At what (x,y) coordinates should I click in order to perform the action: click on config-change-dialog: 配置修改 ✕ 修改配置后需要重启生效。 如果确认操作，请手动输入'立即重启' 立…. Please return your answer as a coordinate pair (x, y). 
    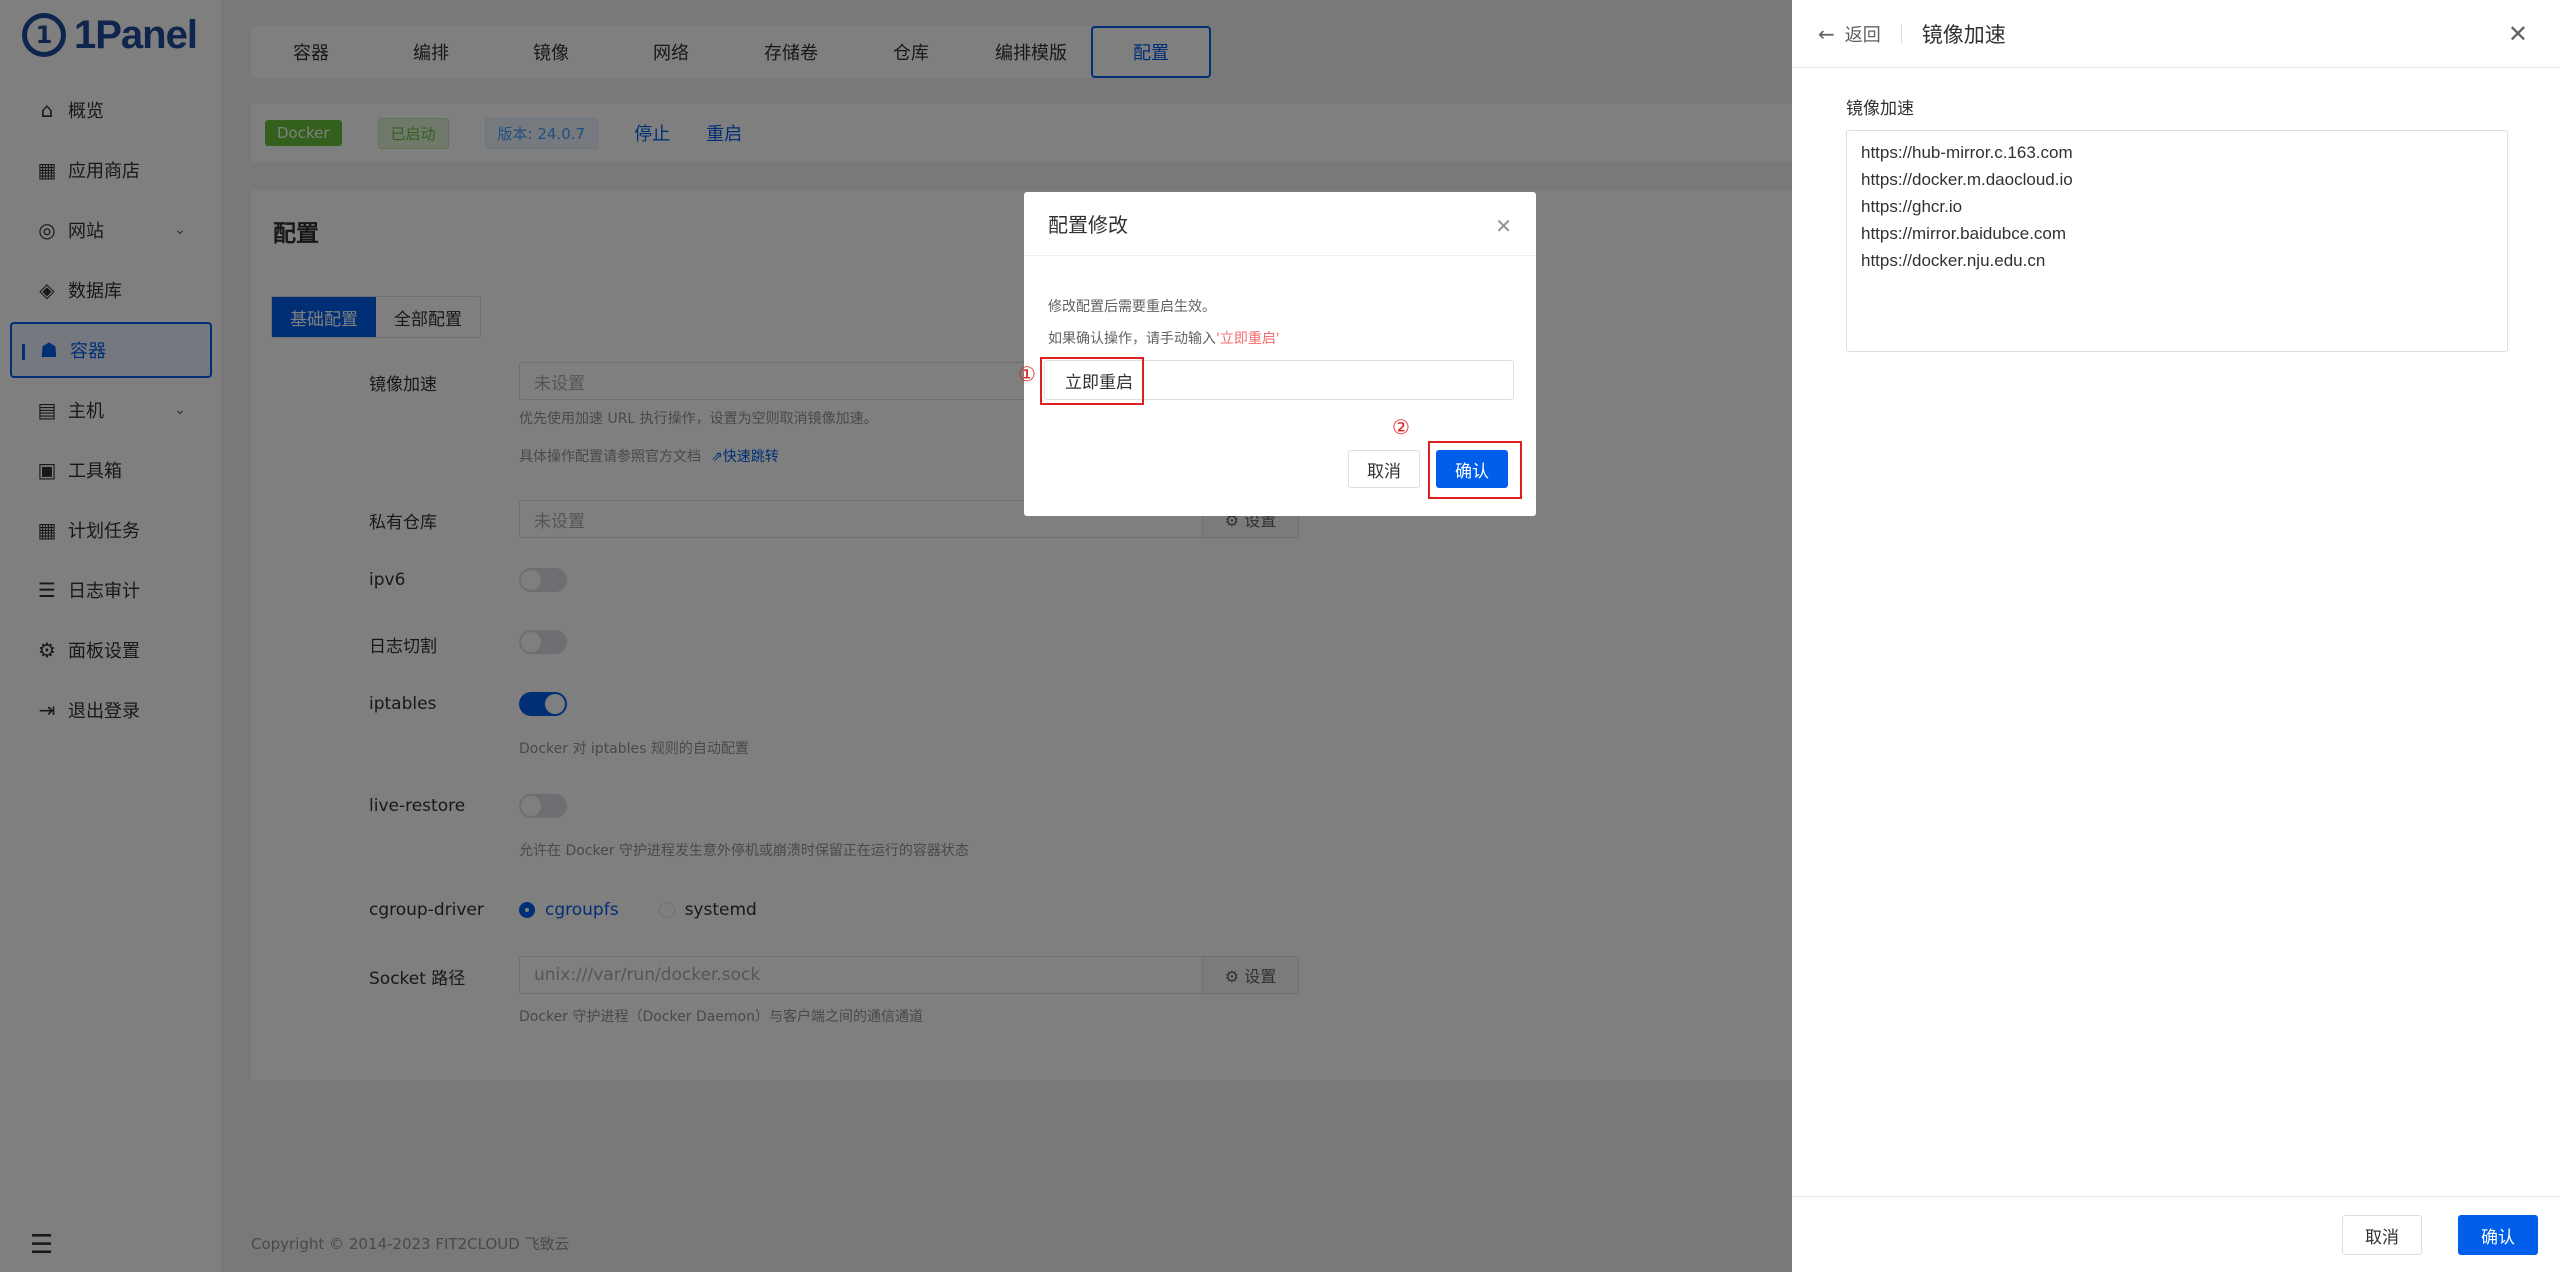
    Looking at the image, I should click on (1277, 354).